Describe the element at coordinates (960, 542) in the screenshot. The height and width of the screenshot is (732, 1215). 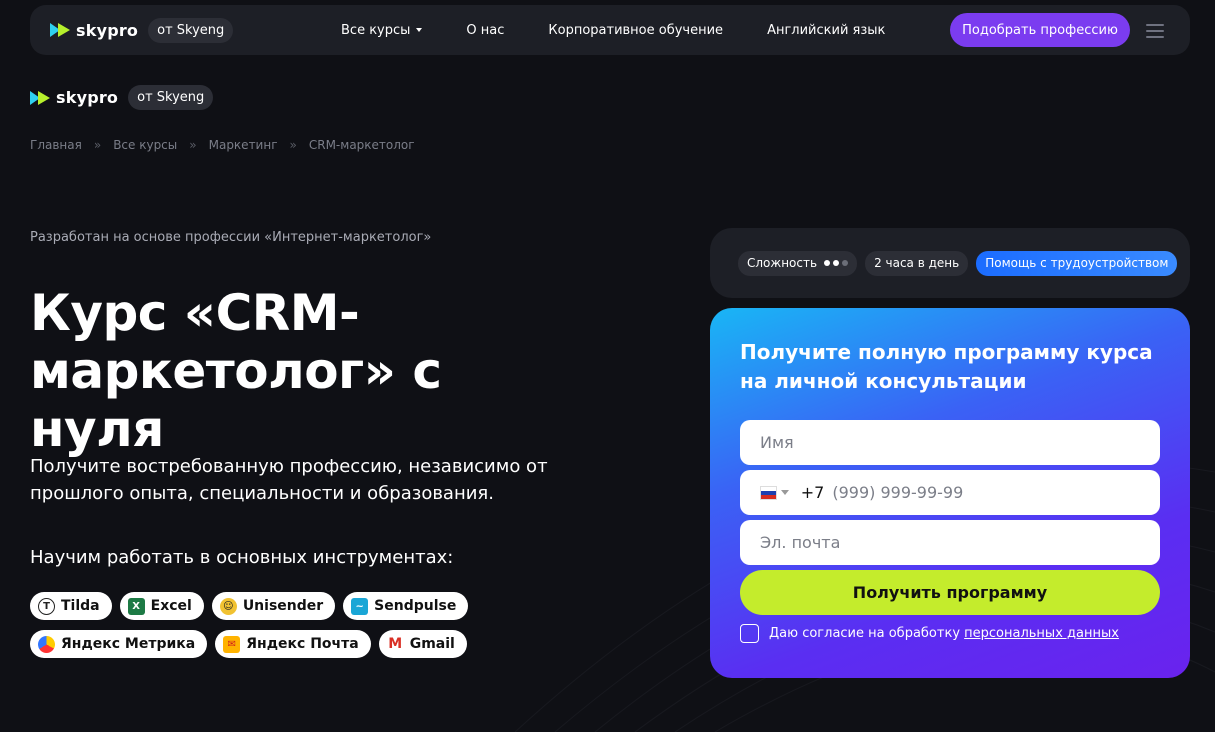
I see `email-input` at that location.